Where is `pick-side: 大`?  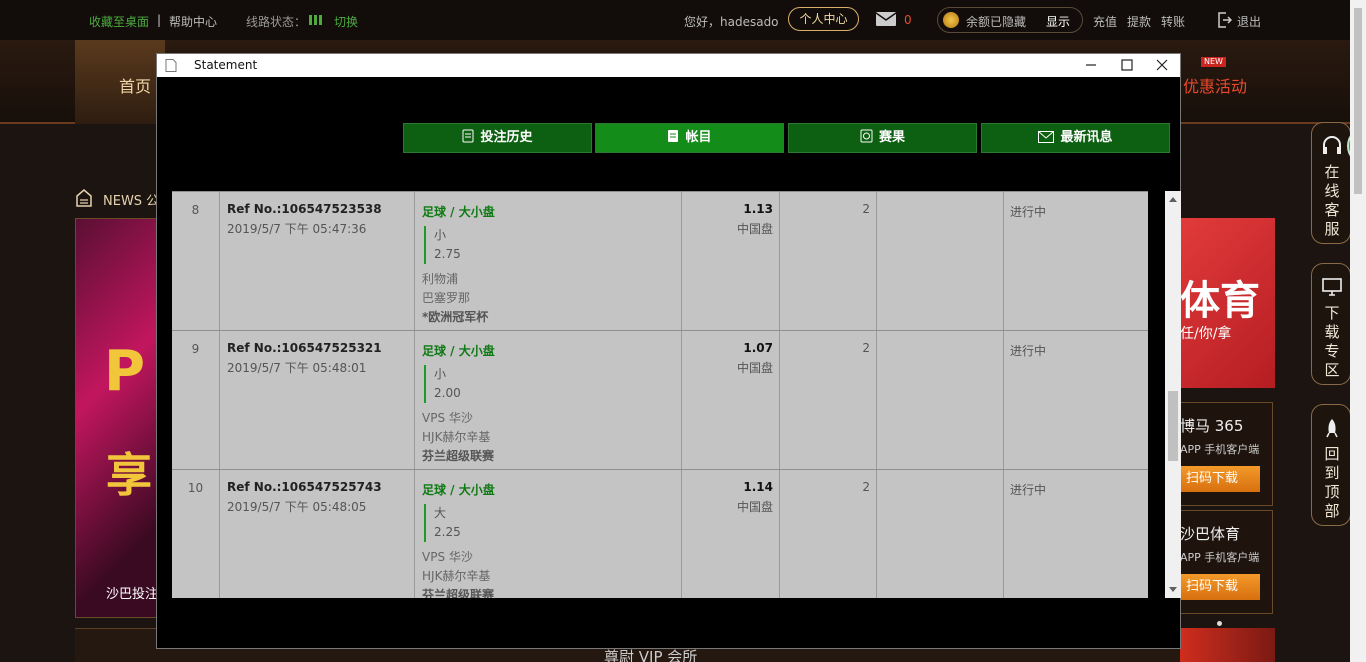 pick-side: 大 is located at coordinates (440, 513).